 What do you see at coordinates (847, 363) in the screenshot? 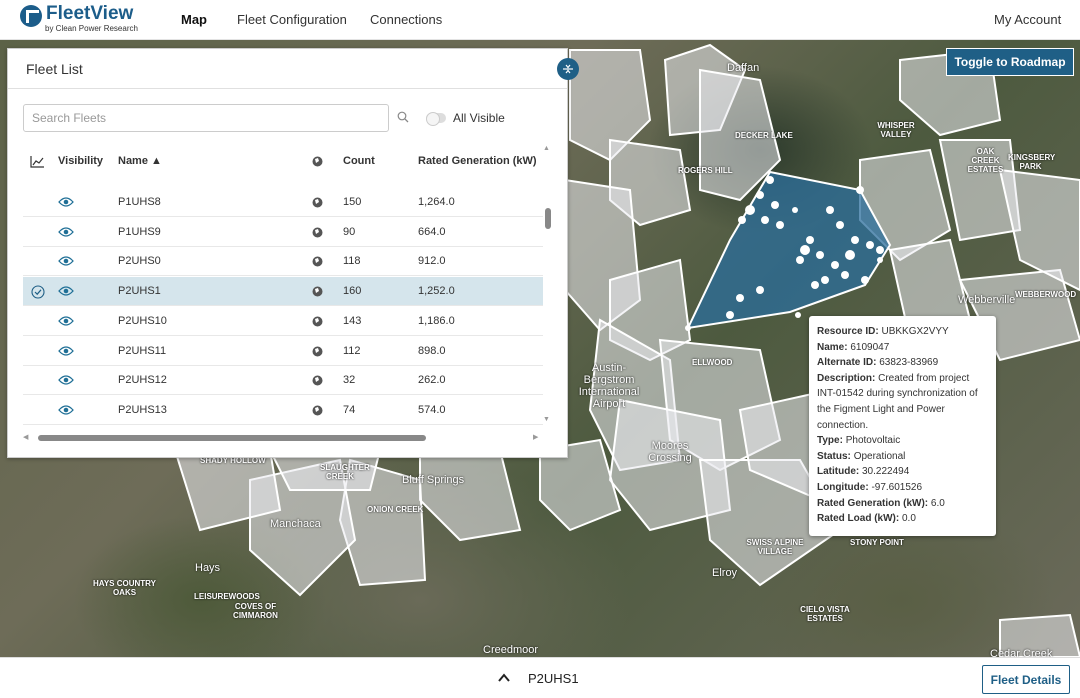
I see `tooltip-label: Alternate ID:` at bounding box center [847, 363].